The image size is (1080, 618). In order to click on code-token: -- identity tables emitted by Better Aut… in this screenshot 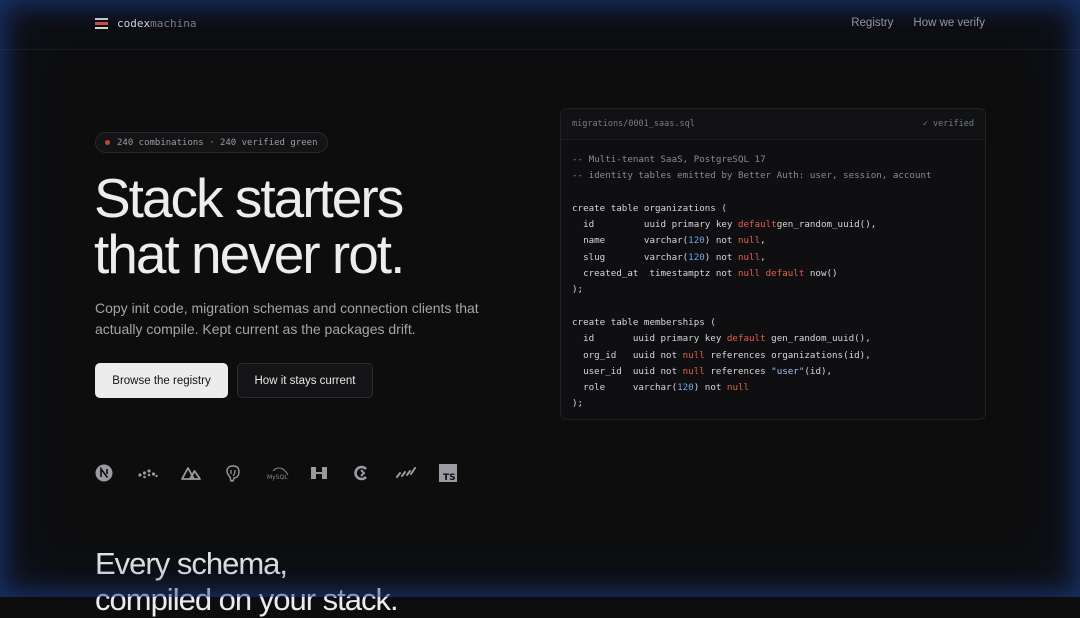, I will do `click(752, 176)`.